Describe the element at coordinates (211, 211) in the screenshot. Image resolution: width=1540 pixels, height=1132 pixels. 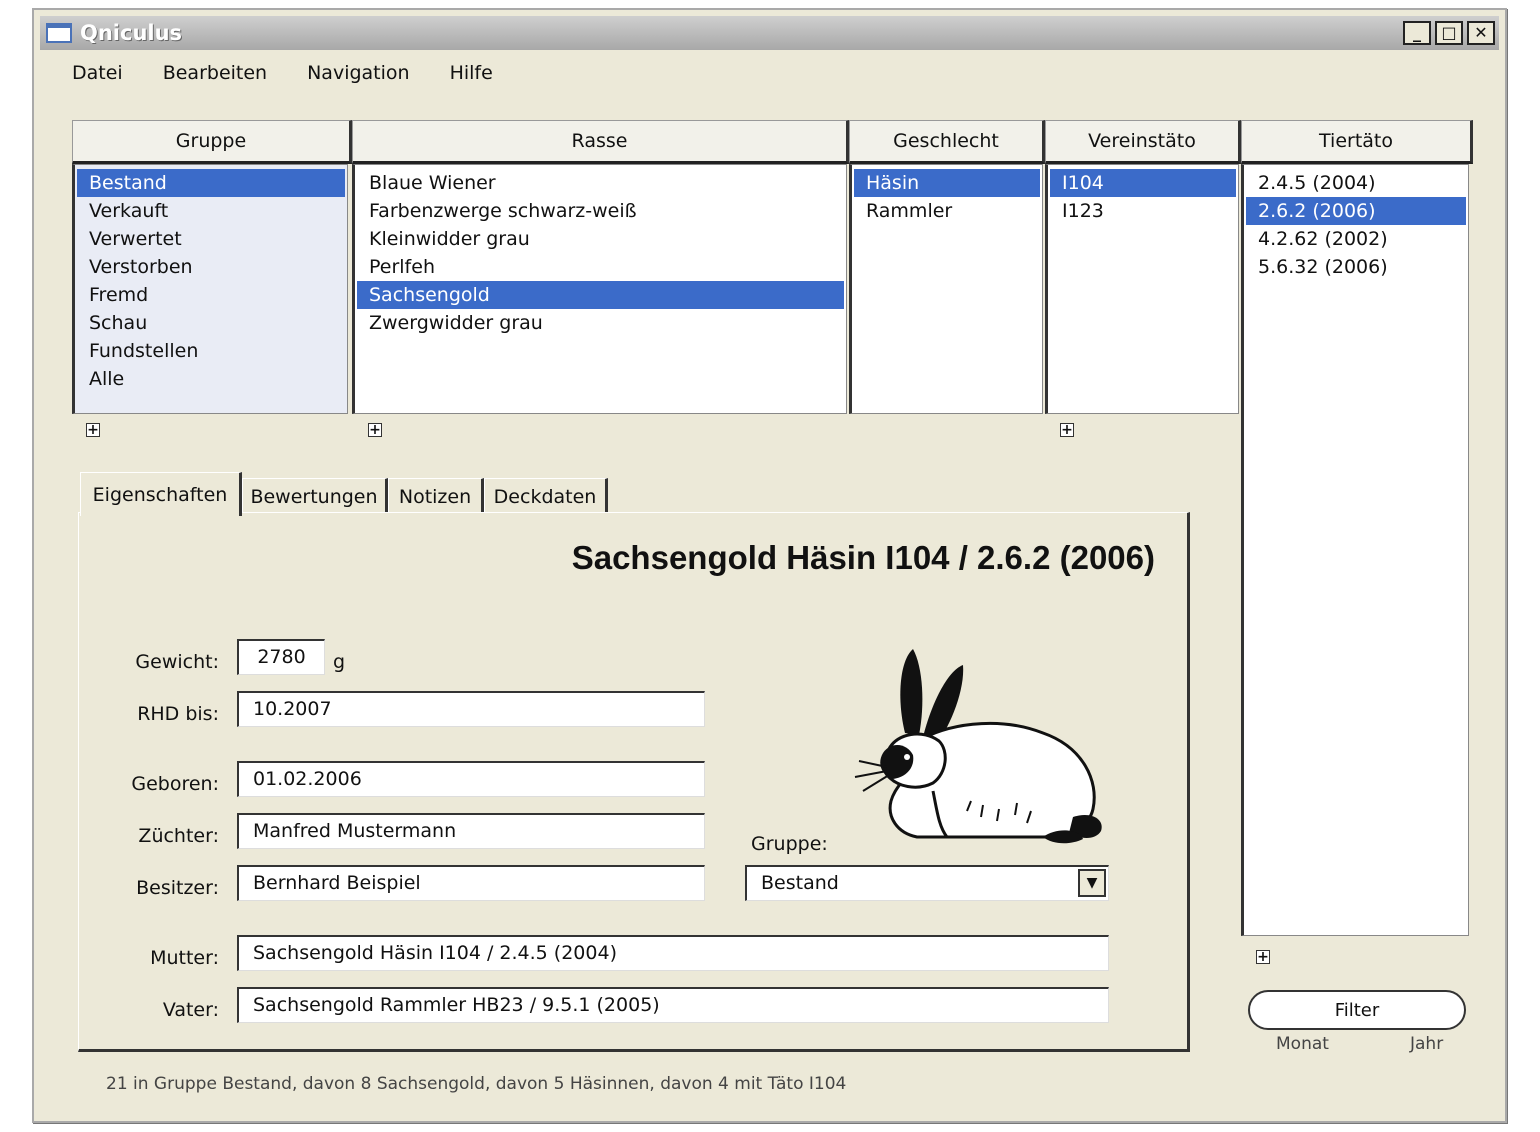
I see `gruppe-list-item: Verkauft` at that location.